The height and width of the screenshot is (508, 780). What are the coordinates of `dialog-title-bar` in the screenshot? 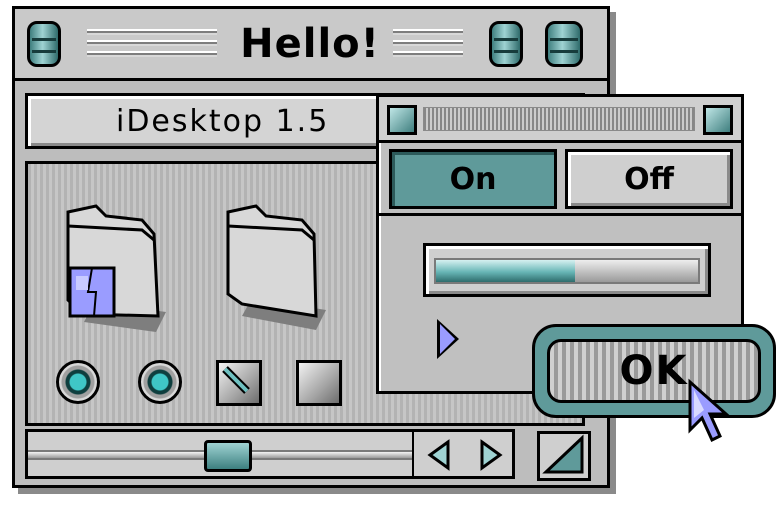 It's located at (560, 120).